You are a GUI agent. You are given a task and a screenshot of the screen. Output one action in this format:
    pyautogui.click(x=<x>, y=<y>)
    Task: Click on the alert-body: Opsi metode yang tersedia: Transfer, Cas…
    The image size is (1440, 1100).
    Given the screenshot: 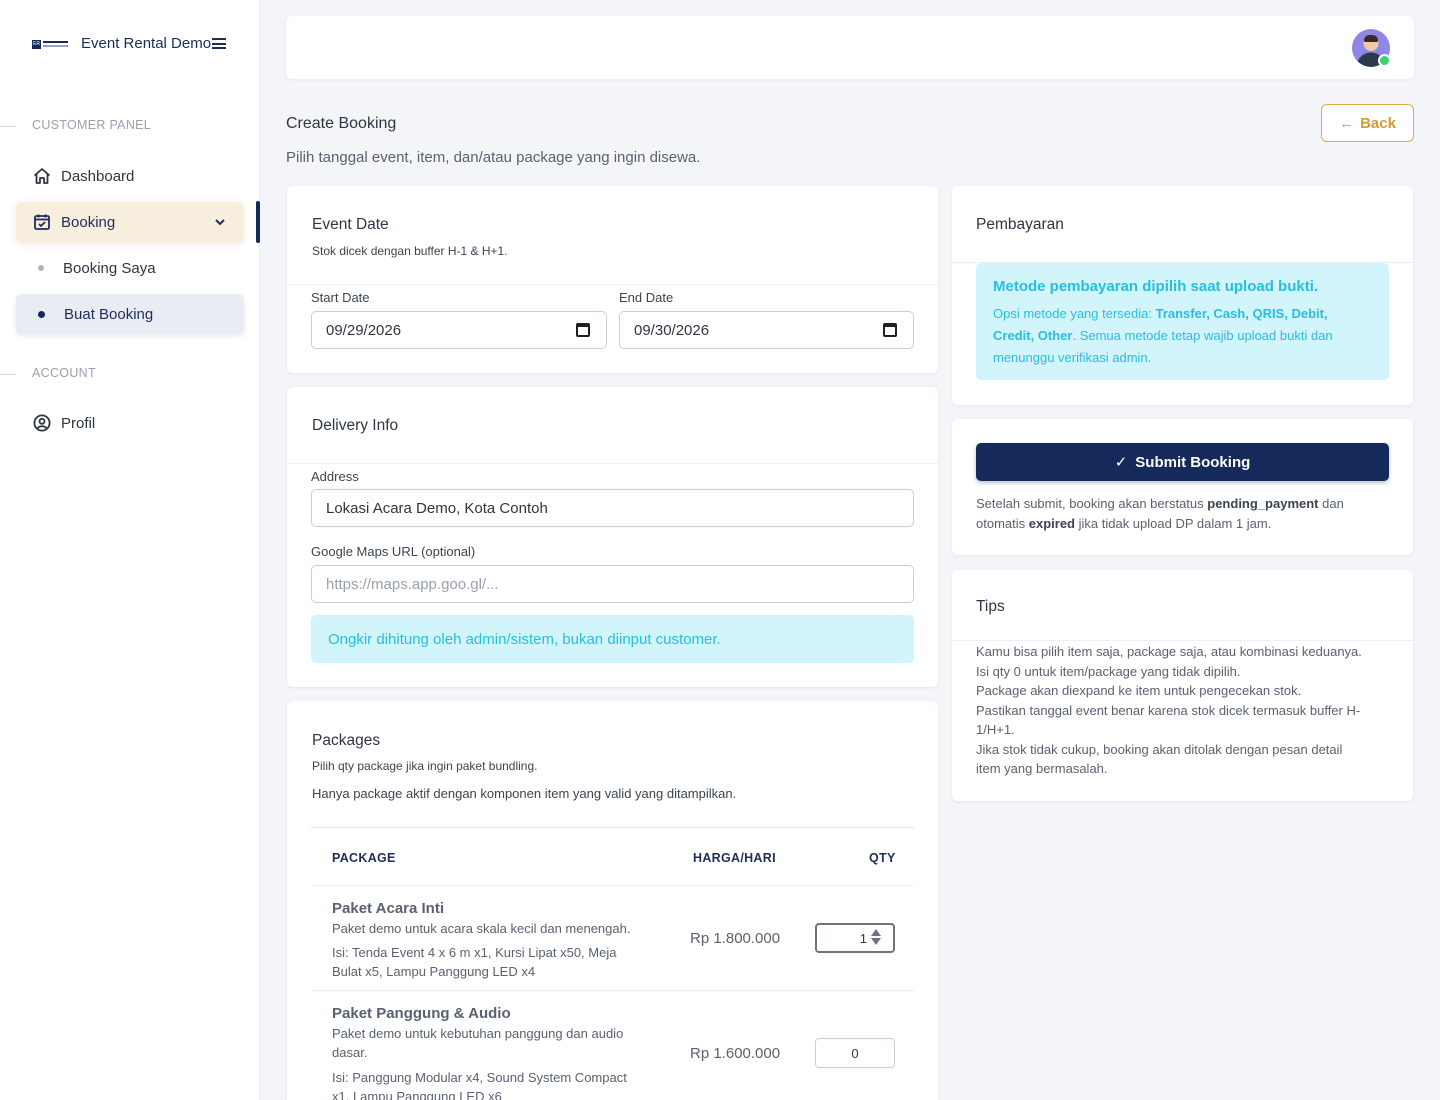 What is the action you would take?
    pyautogui.click(x=1163, y=335)
    